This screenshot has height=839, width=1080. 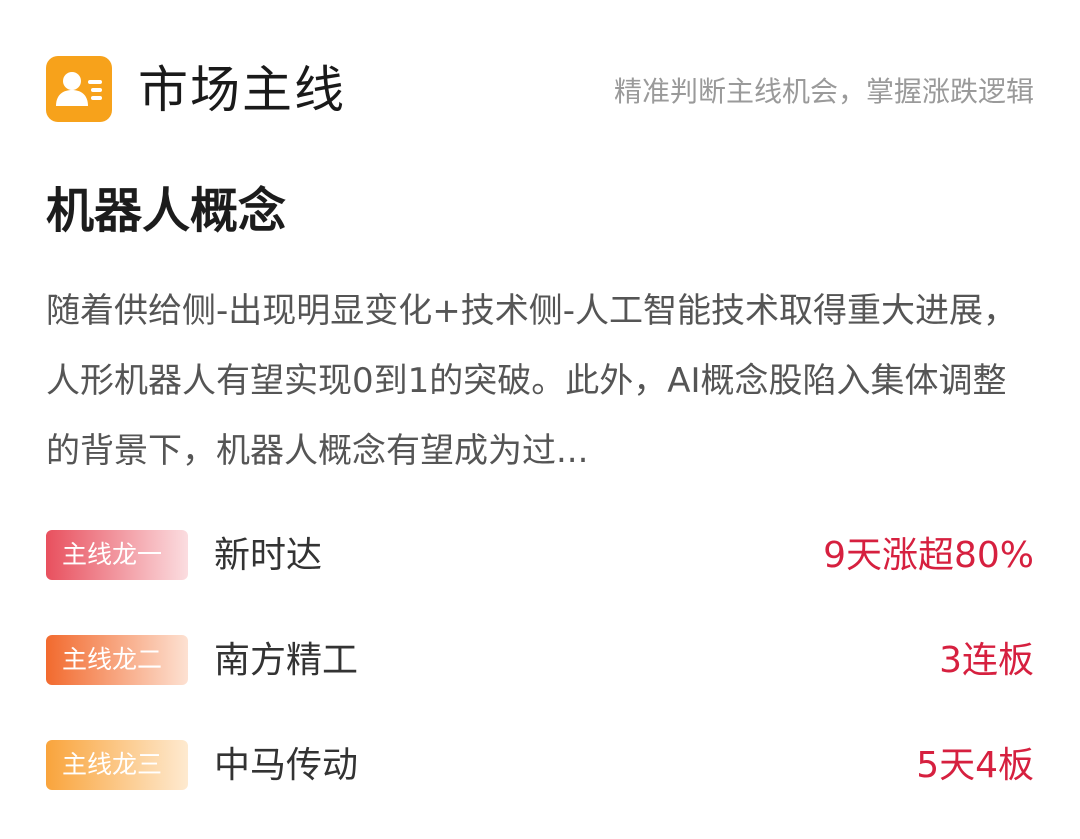 What do you see at coordinates (117, 765) in the screenshot?
I see `leader-badge: 主线龙三` at bounding box center [117, 765].